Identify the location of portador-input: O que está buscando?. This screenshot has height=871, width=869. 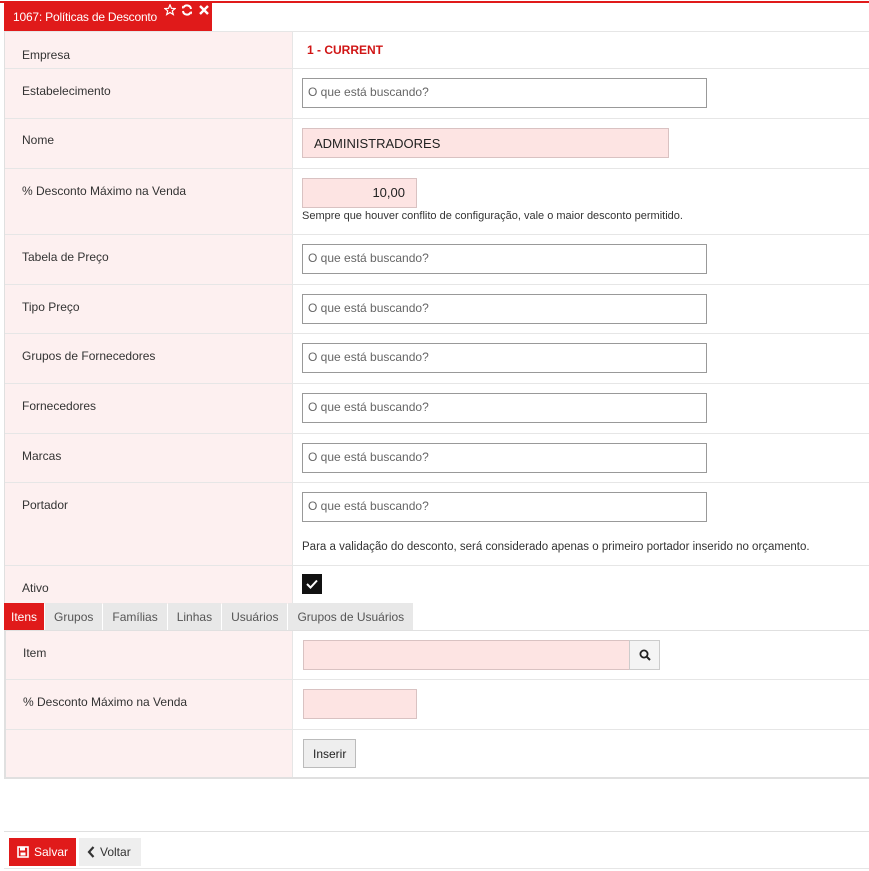
(504, 507).